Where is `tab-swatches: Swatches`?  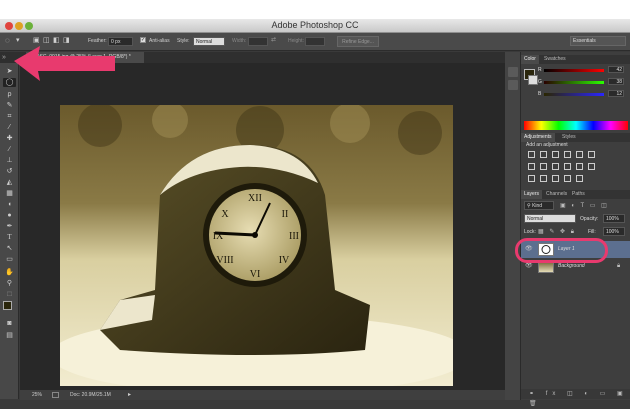 tab-swatches: Swatches is located at coordinates (555, 59).